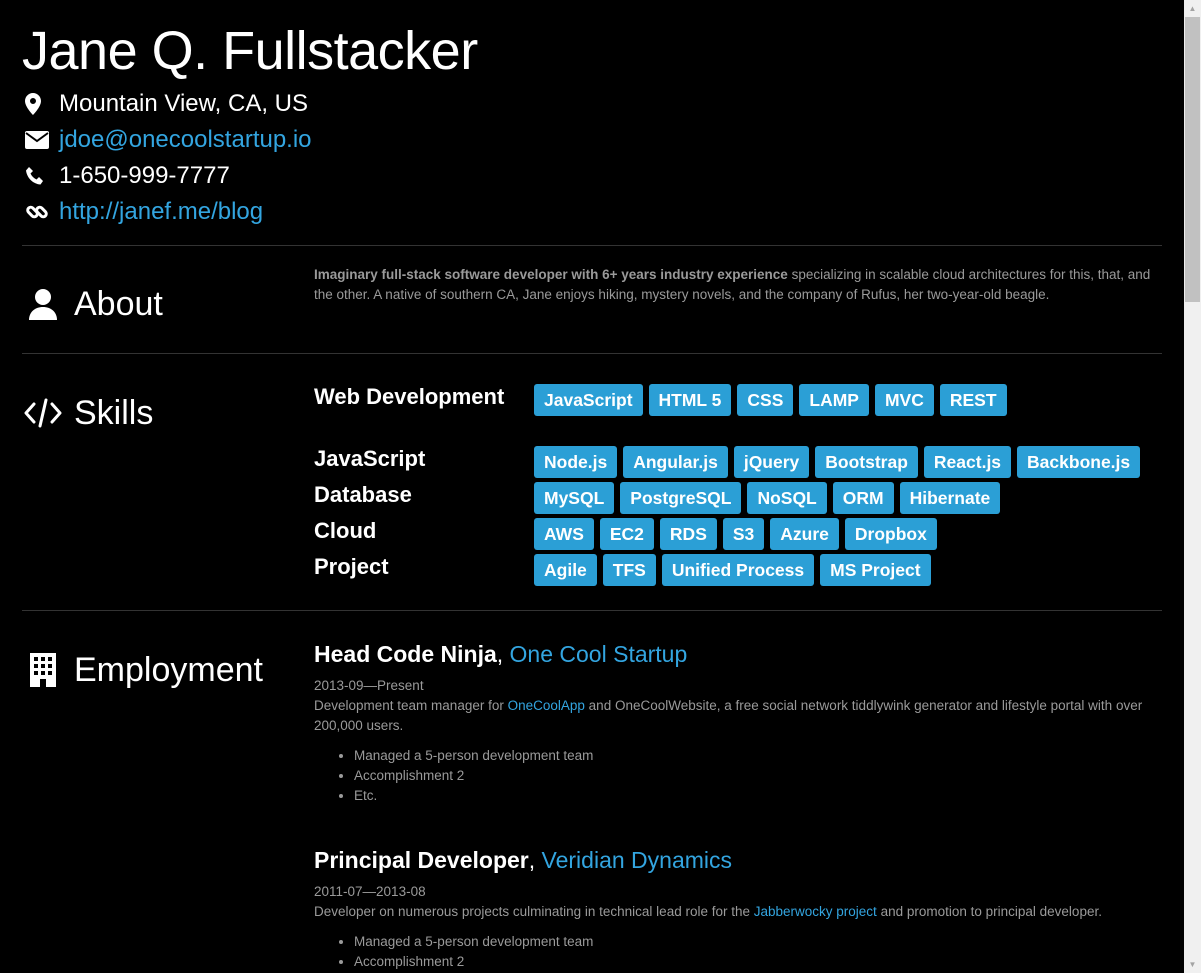  I want to click on job-dates: 2011-07—2013-08, so click(370, 891).